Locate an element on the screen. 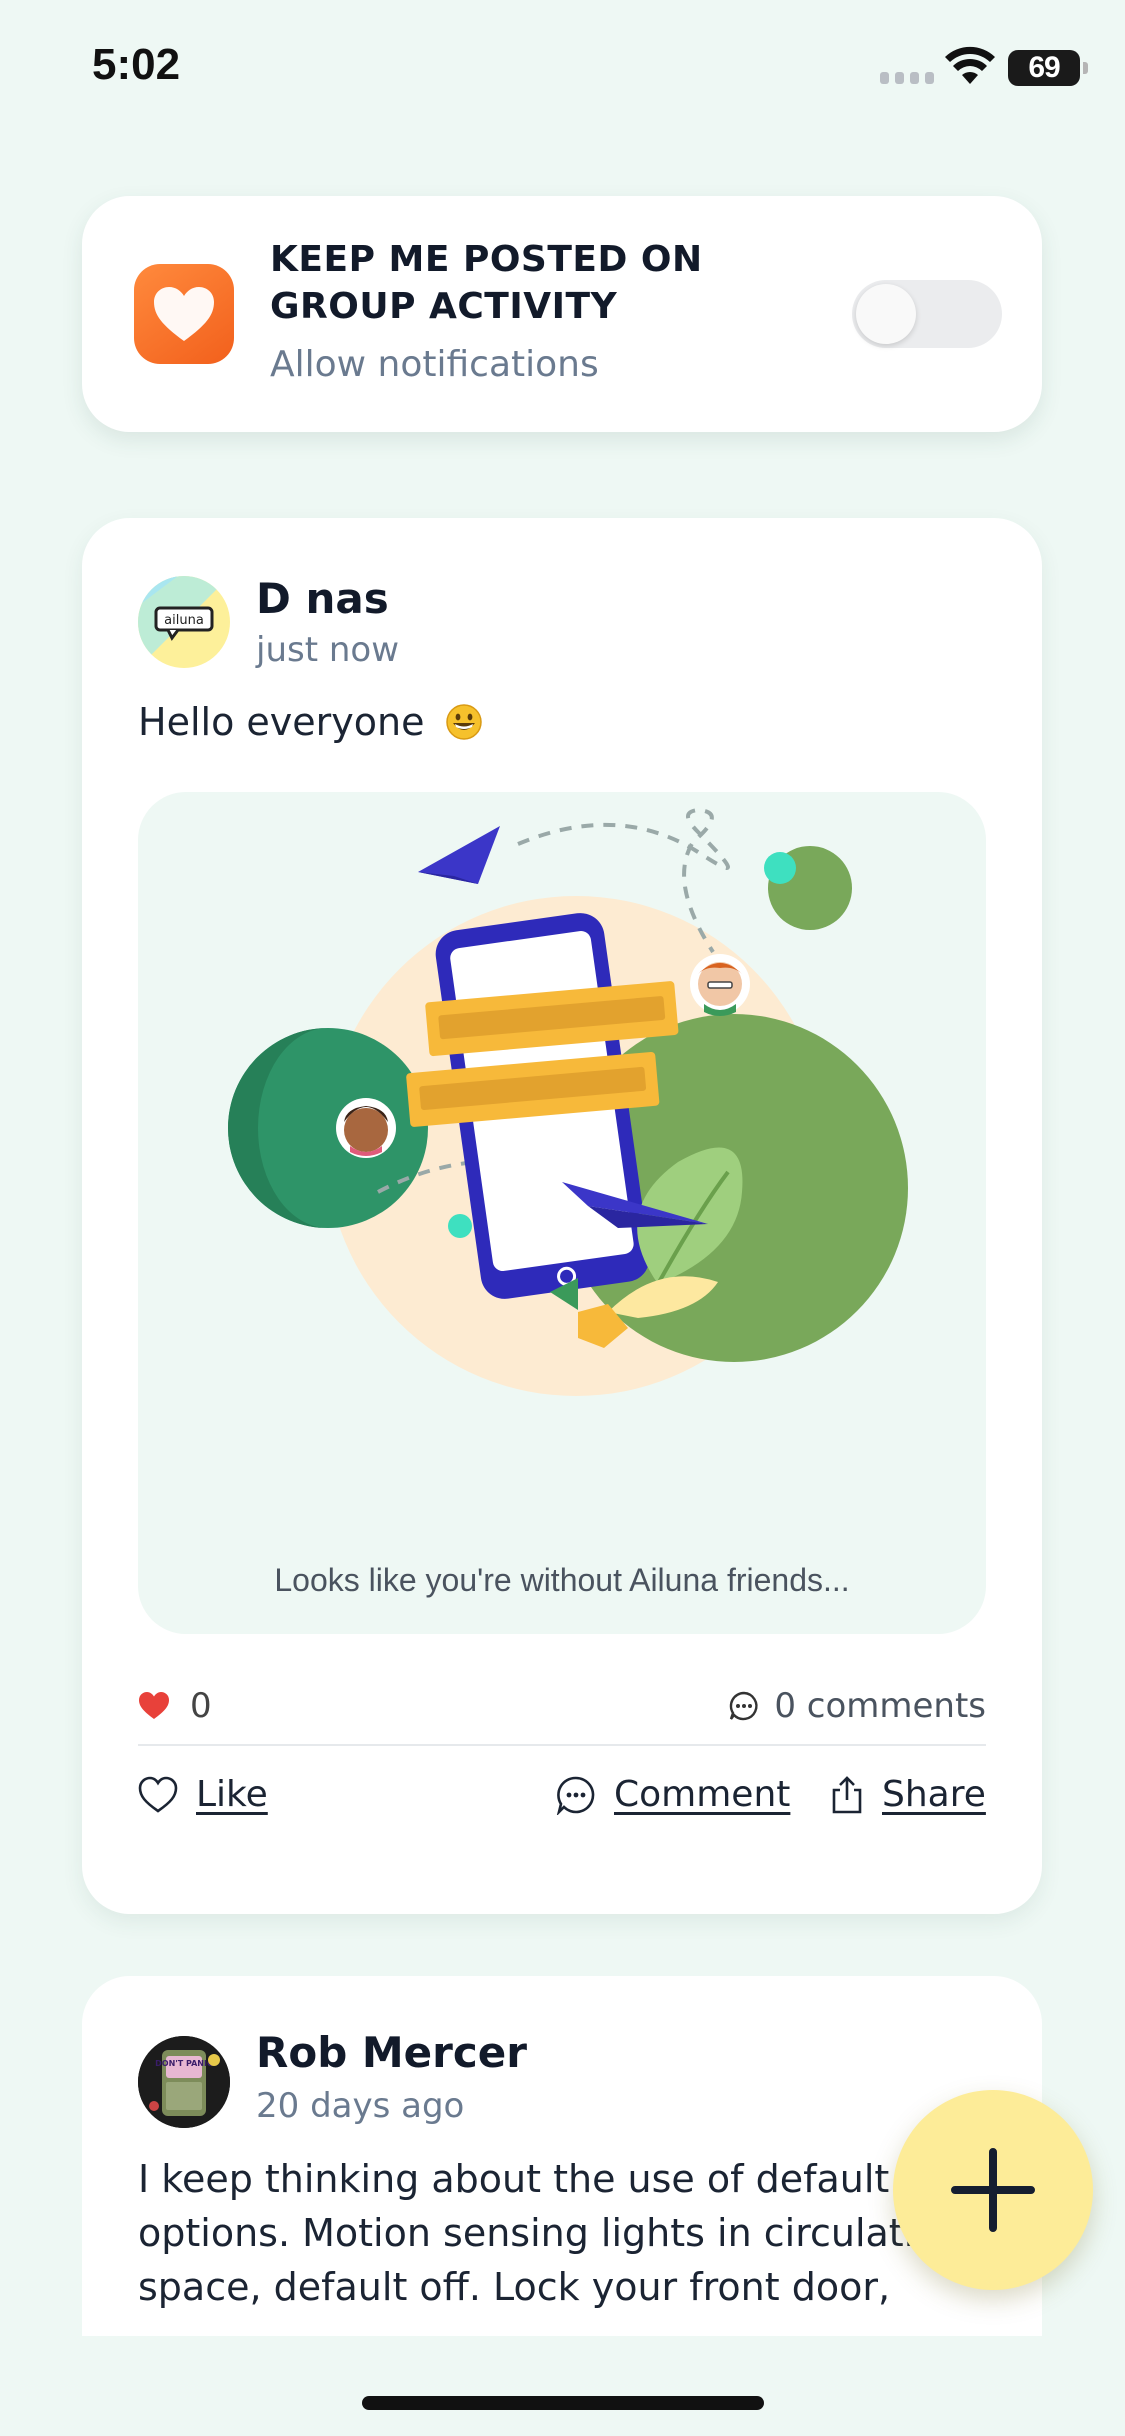 The image size is (1125, 2436). post-text: Hello everyone is located at coordinates (281, 722).